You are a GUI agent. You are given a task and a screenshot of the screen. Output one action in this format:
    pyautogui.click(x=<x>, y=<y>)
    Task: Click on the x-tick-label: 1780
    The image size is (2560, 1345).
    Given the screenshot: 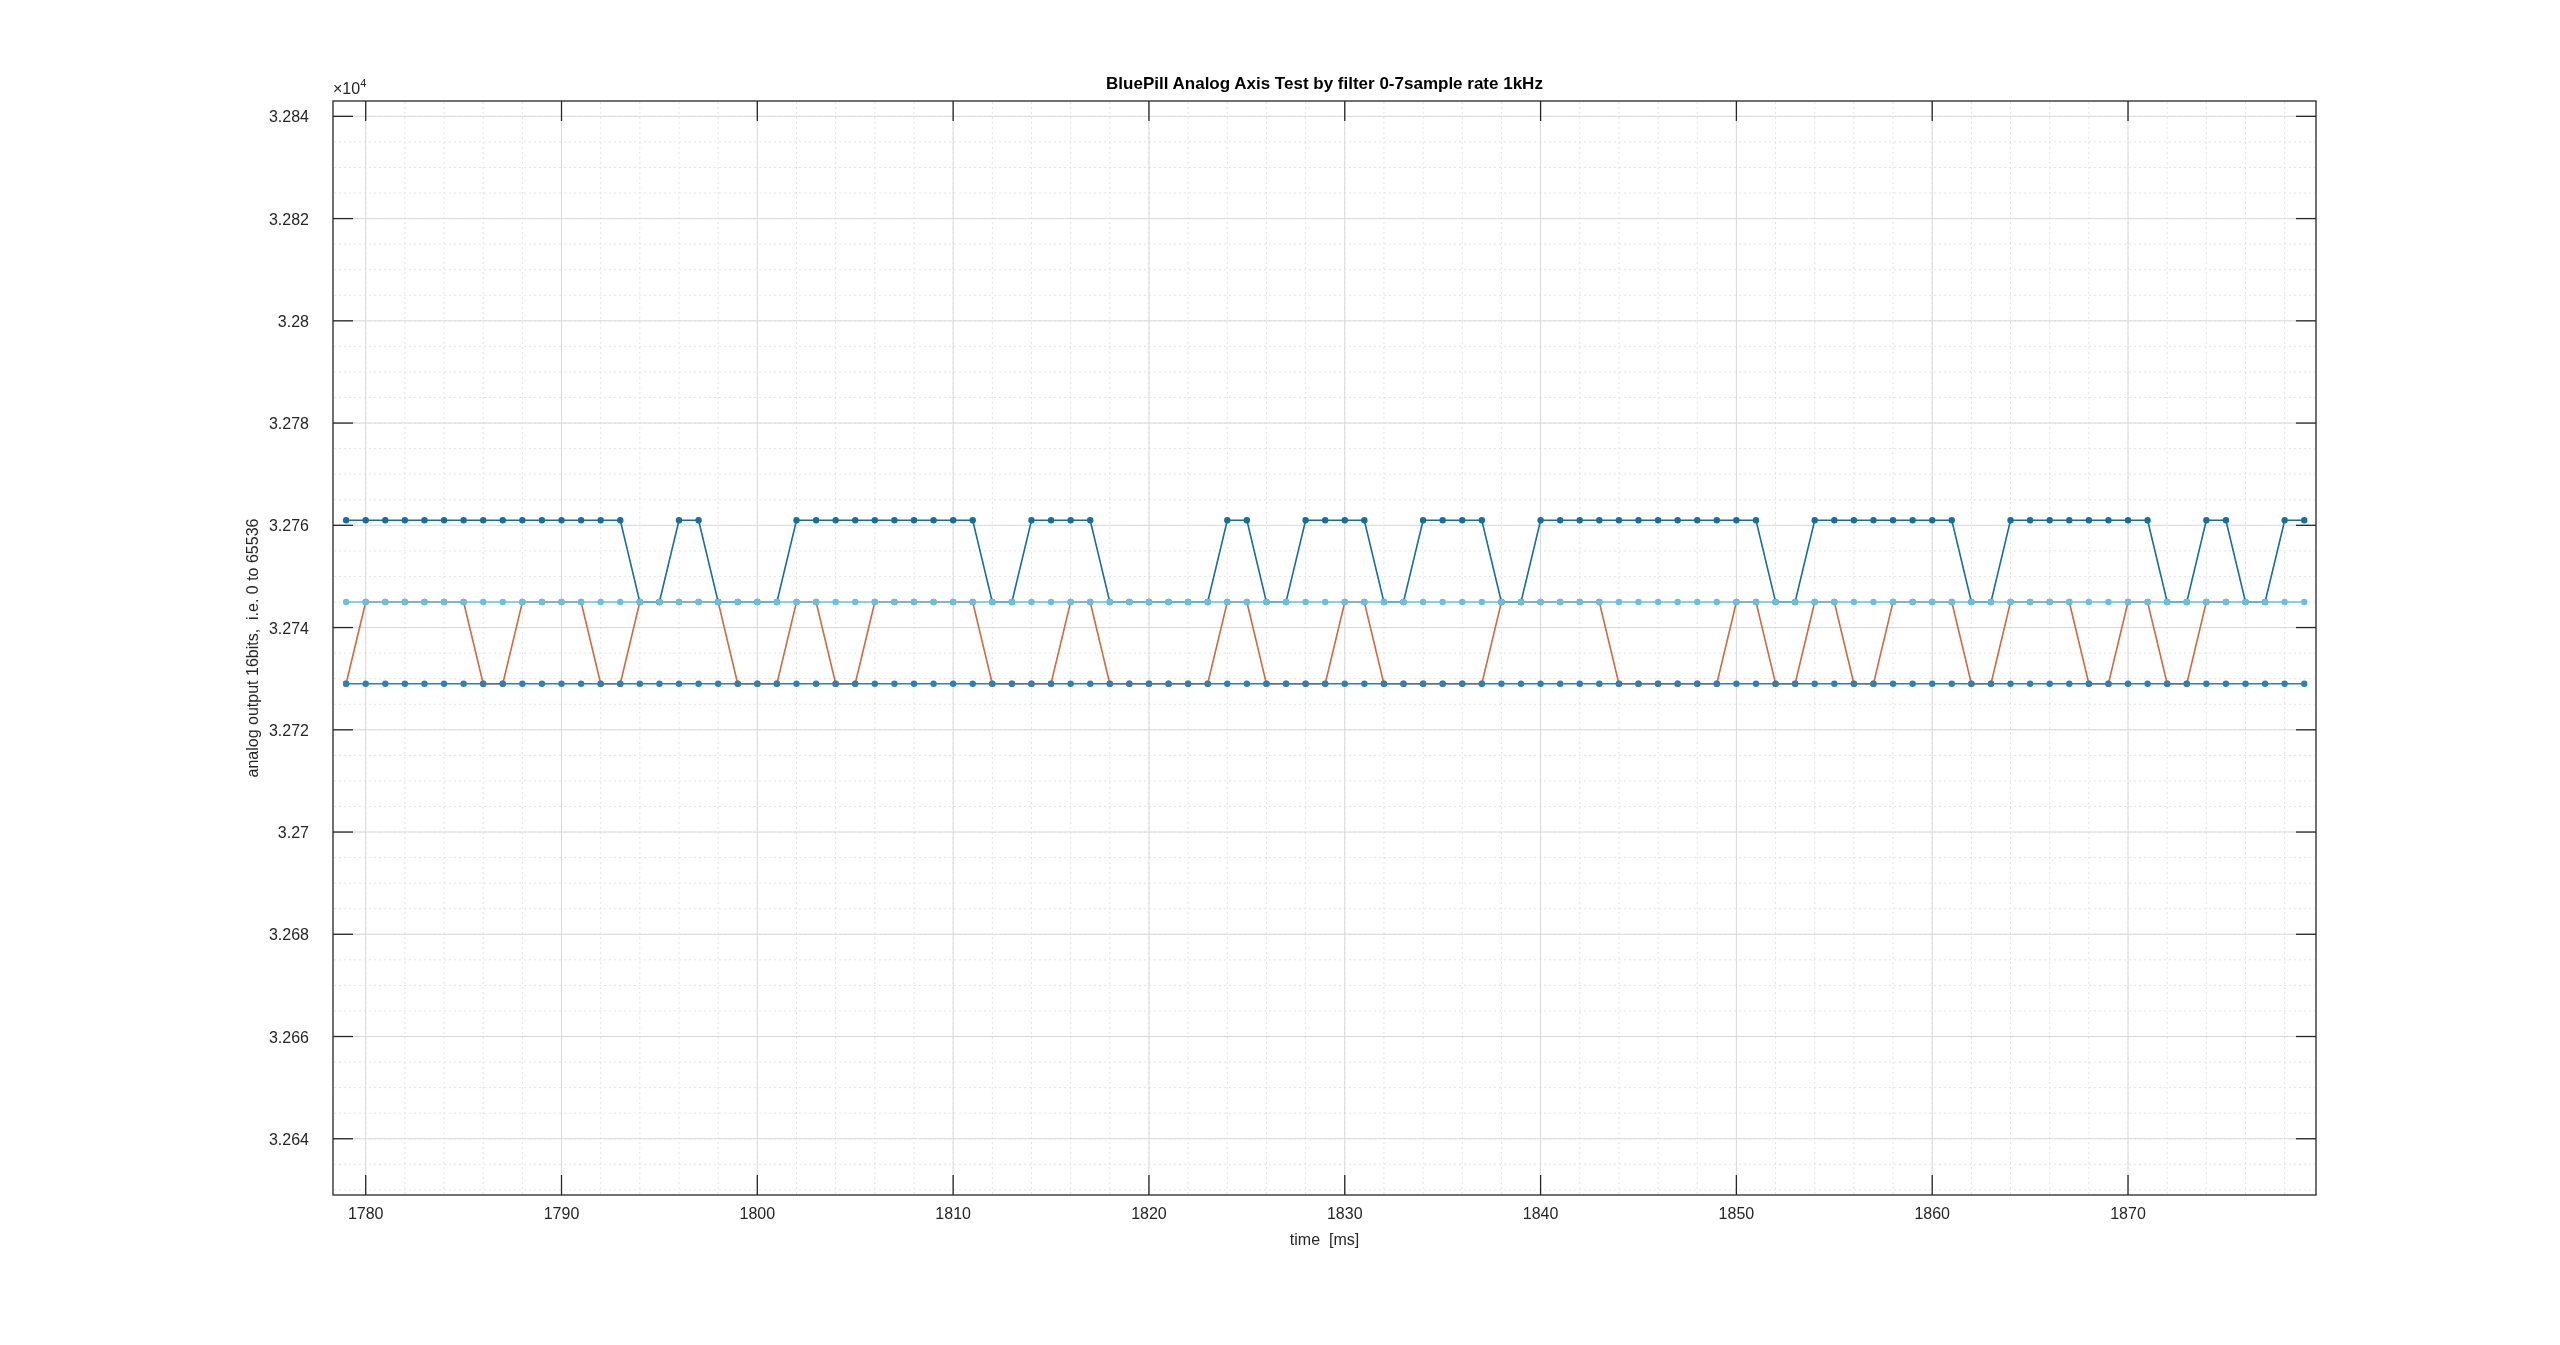 What is the action you would take?
    pyautogui.click(x=365, y=1213)
    